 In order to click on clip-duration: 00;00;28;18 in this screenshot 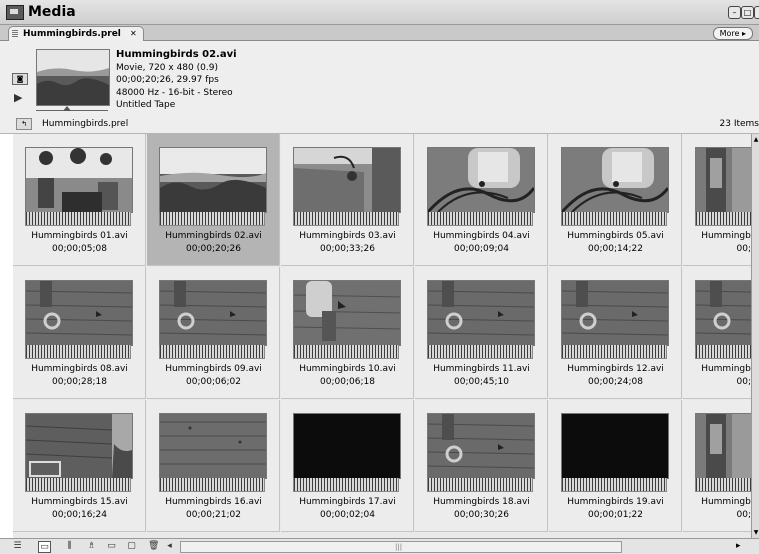, I will do `click(79, 382)`.